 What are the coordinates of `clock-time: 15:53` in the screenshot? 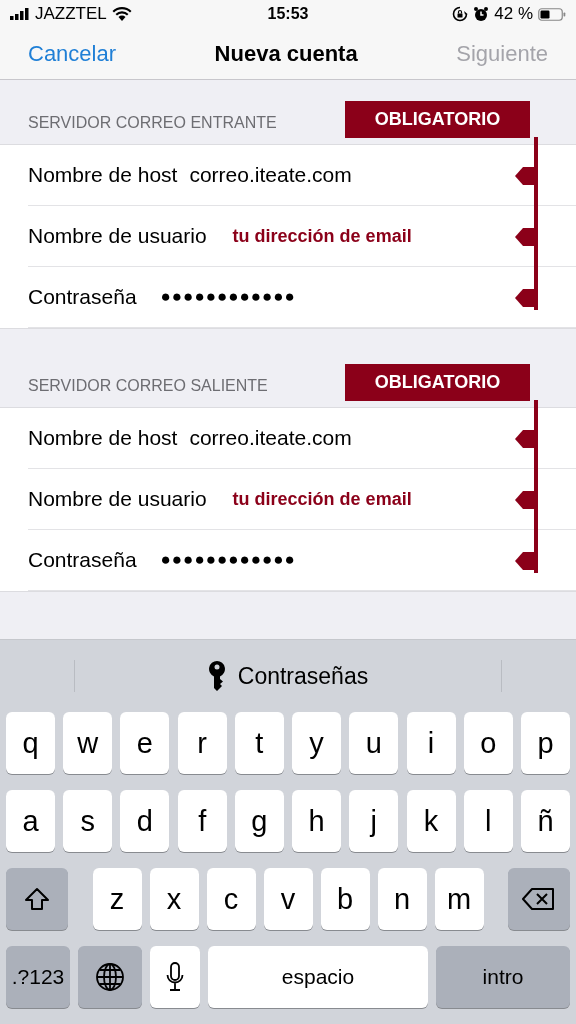 It's located at (288, 14).